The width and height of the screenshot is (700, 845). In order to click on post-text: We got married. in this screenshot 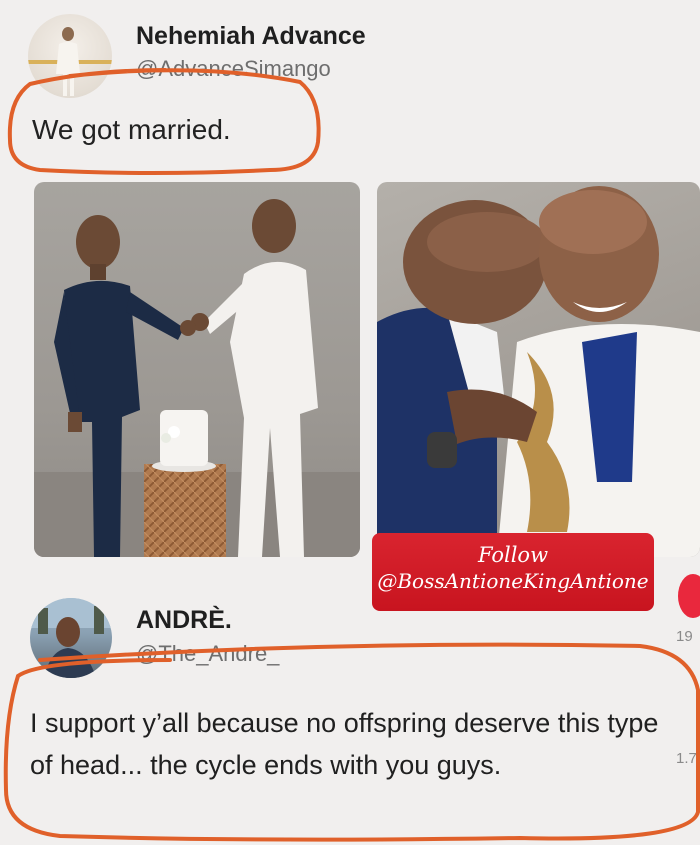, I will do `click(131, 129)`.